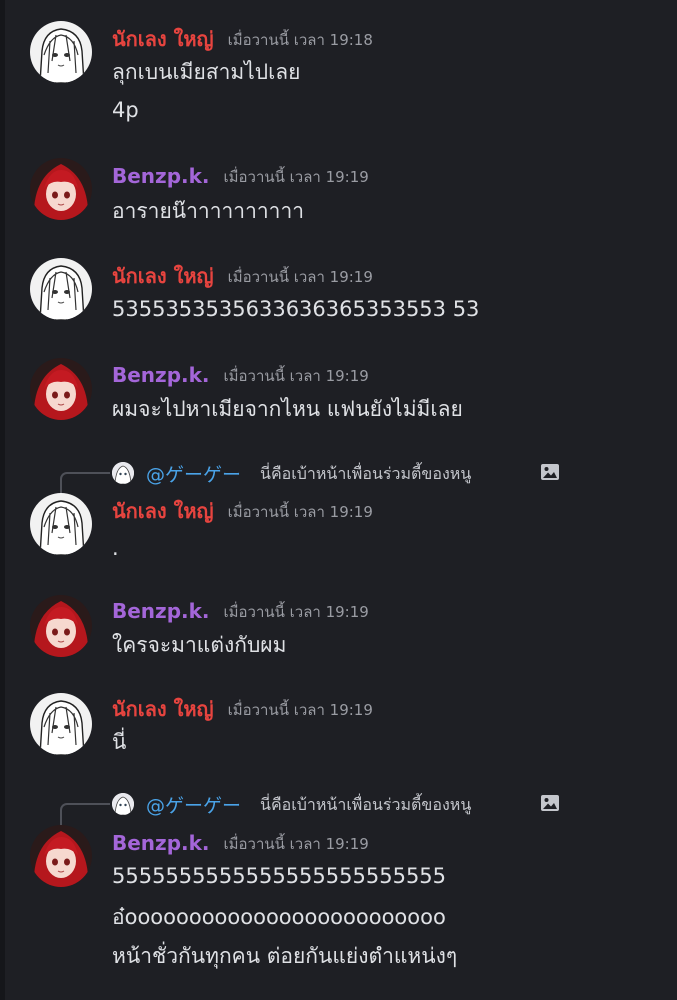 This screenshot has width=677, height=1000. What do you see at coordinates (208, 211) in the screenshot?
I see `message-text: อารายน๊าาาาาาาาาา` at bounding box center [208, 211].